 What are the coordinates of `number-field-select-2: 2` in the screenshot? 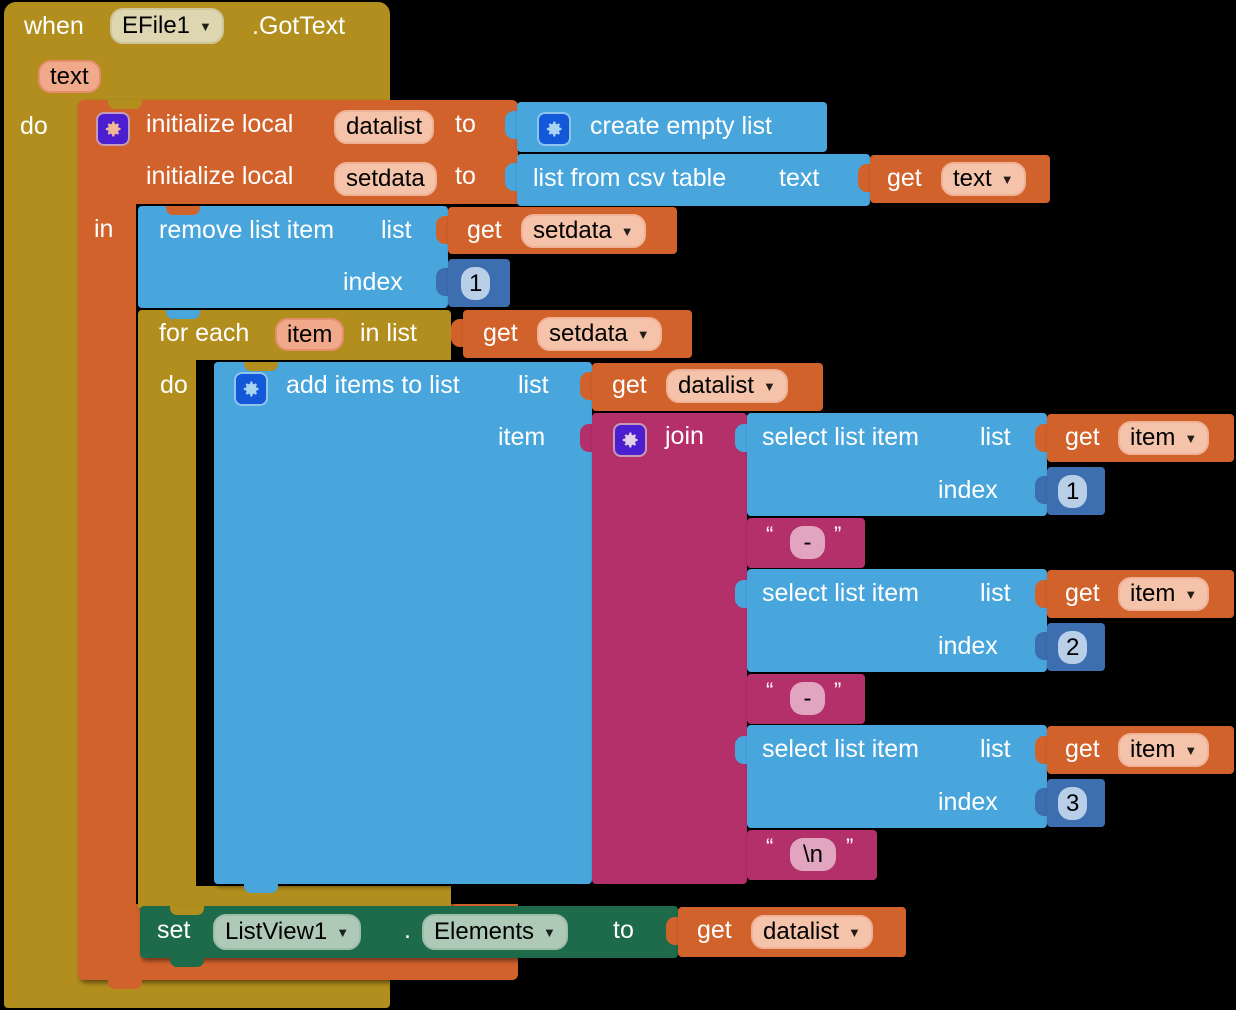 It's located at (1073, 647).